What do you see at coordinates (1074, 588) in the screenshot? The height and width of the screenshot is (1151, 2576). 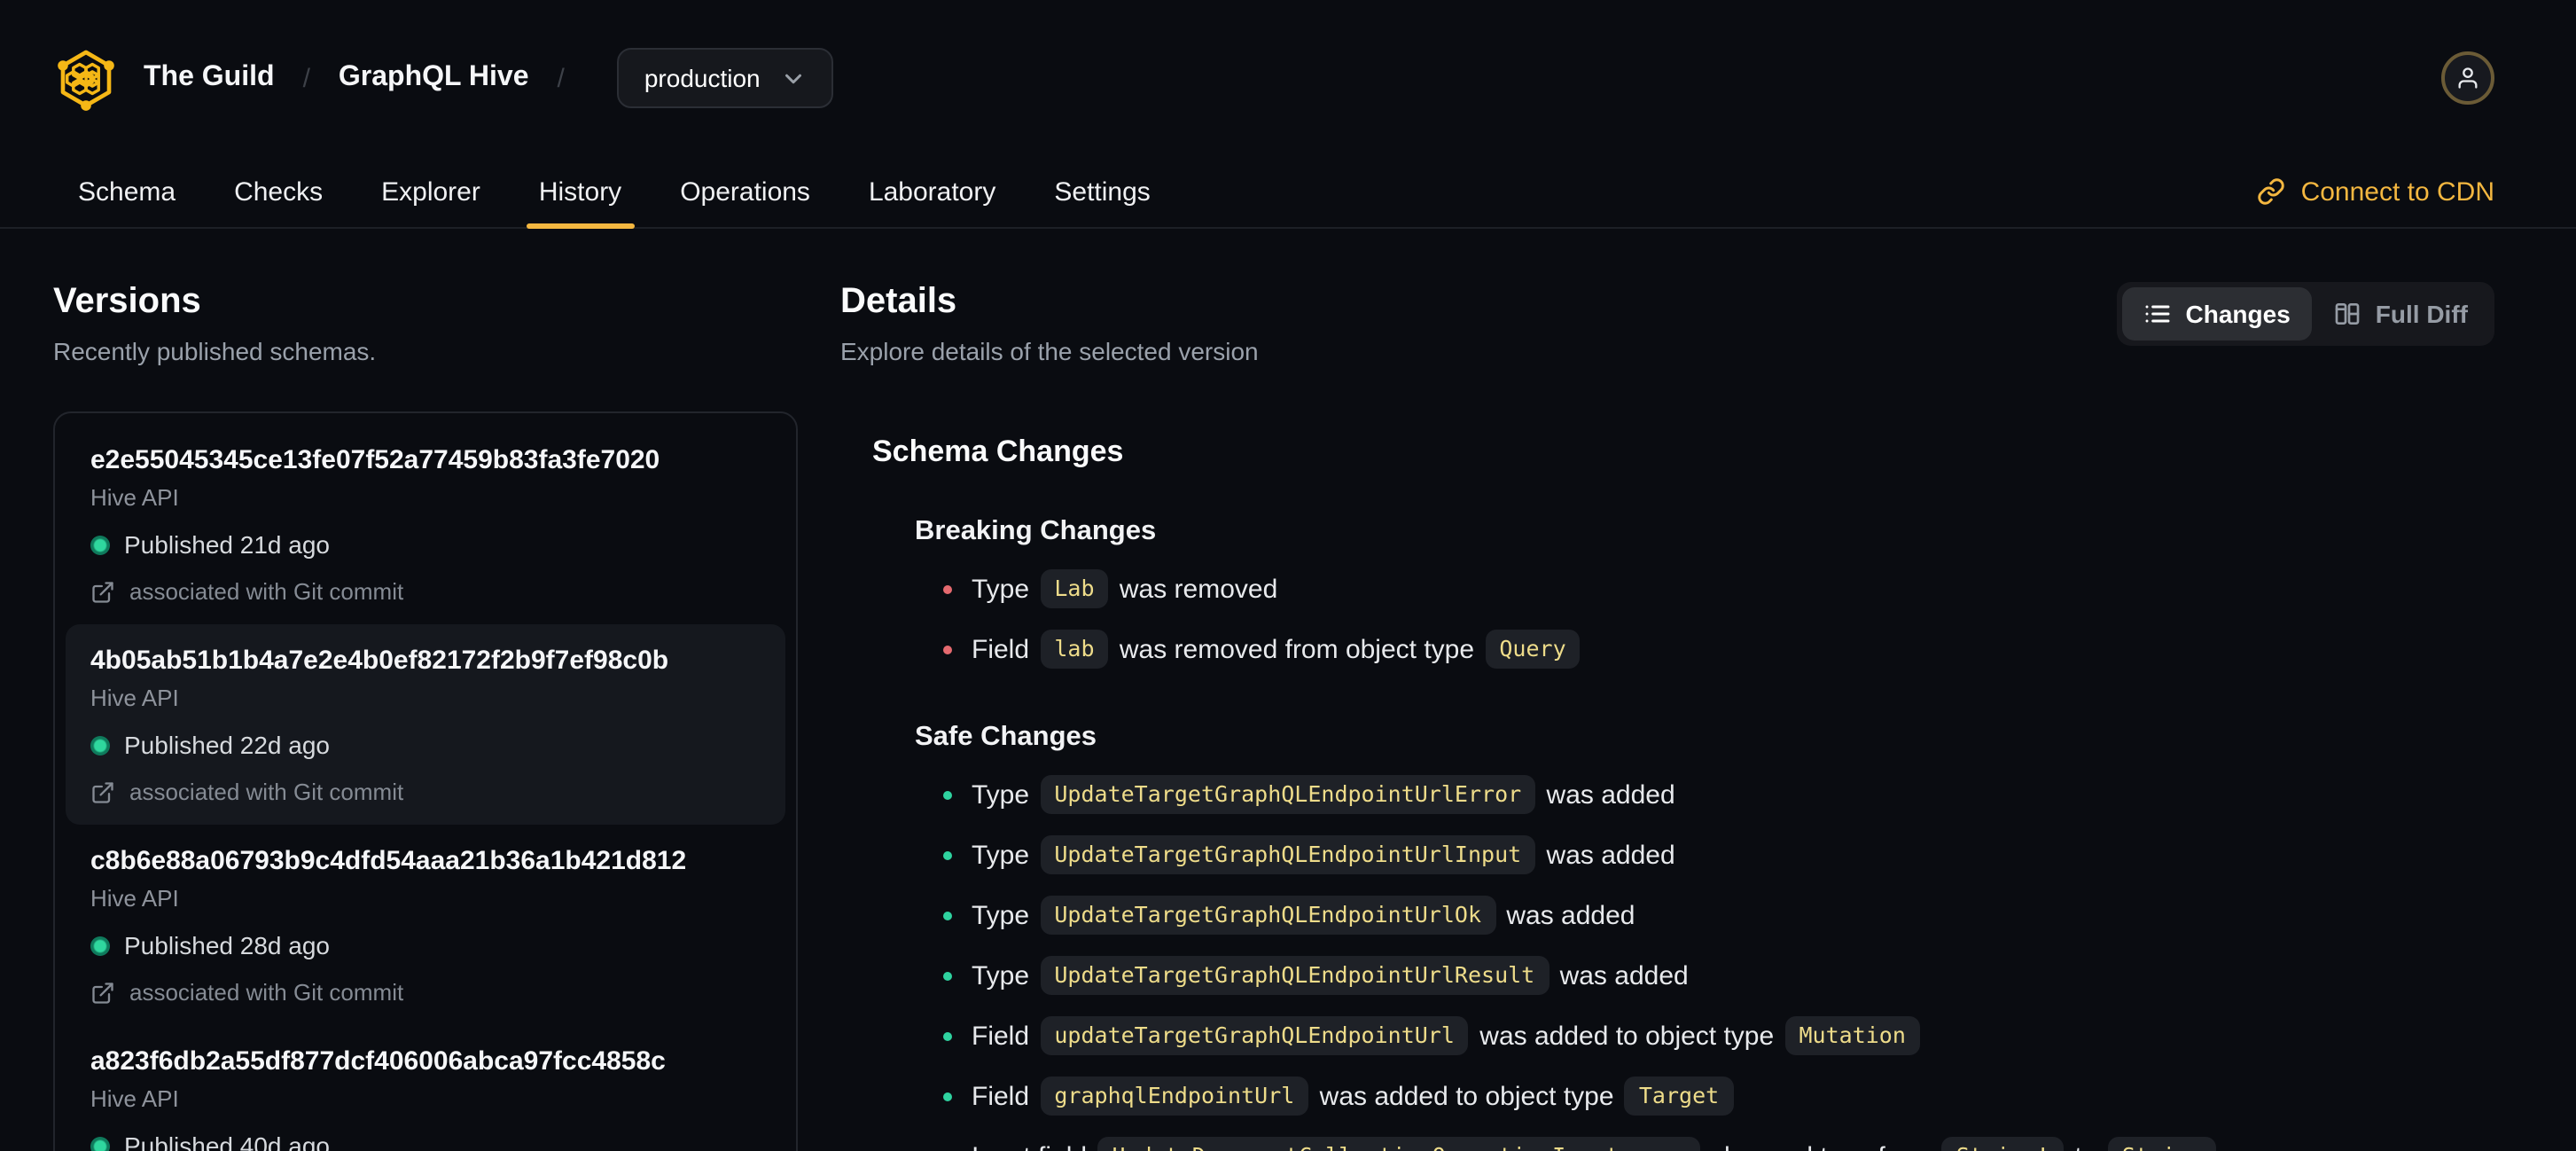 I see `code-chip: Lab` at bounding box center [1074, 588].